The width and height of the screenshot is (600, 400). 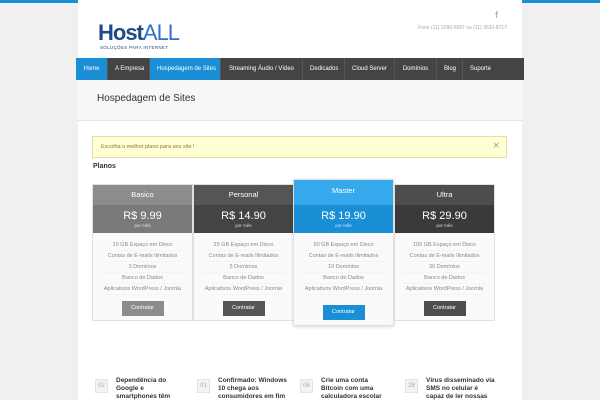 I want to click on plan-name: Ultra, so click(x=444, y=195).